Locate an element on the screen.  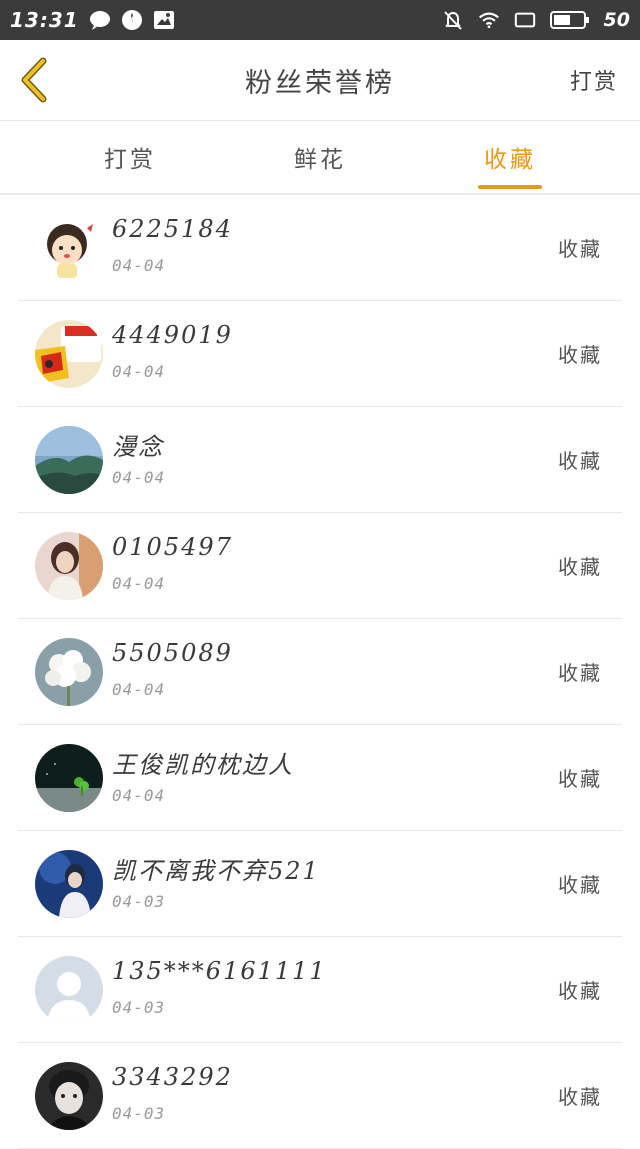
tab-label: 收藏 is located at coordinates (510, 160).